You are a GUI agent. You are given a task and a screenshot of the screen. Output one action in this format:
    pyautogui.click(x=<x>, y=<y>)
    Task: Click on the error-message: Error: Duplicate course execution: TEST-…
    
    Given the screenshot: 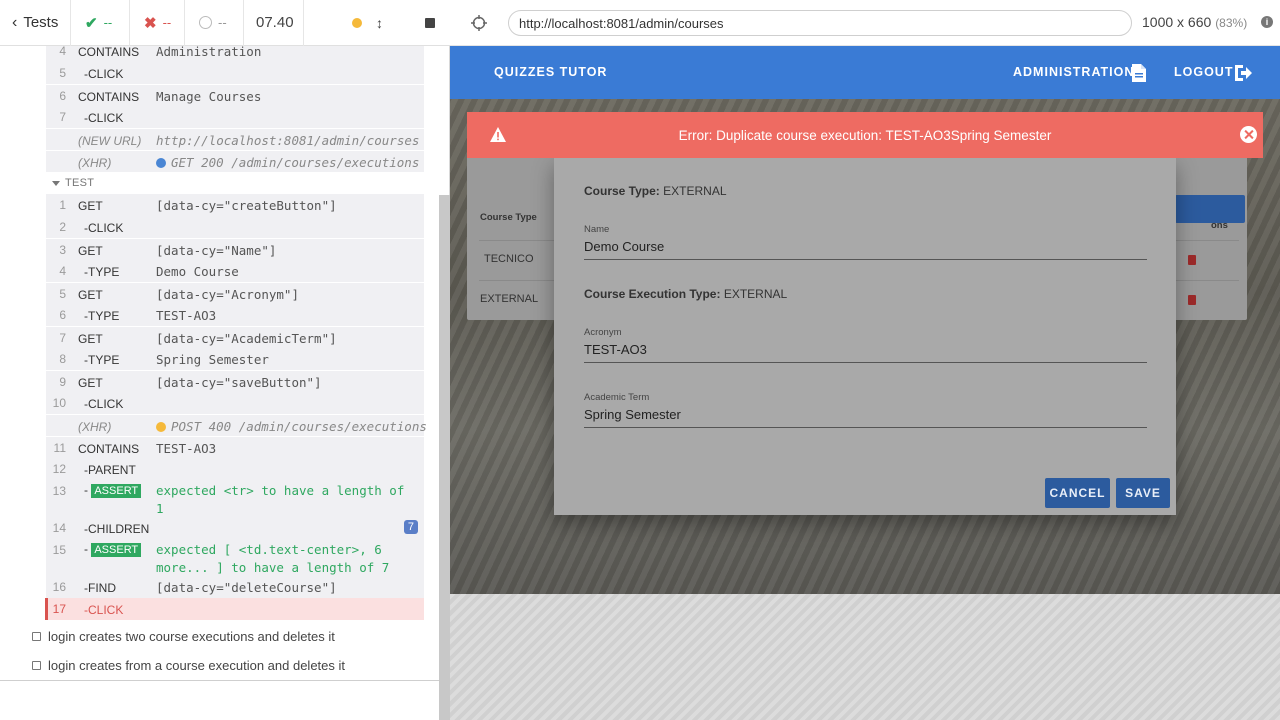 What is the action you would take?
    pyautogui.click(x=865, y=135)
    